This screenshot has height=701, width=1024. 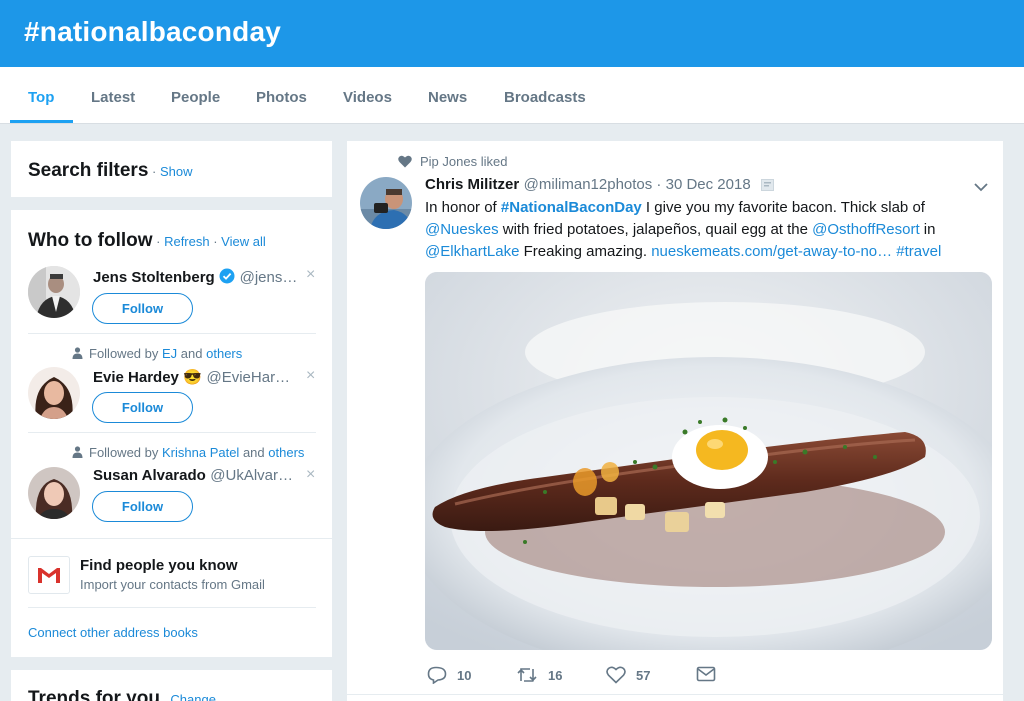 What do you see at coordinates (643, 675) in the screenshot?
I see `like-count: 57` at bounding box center [643, 675].